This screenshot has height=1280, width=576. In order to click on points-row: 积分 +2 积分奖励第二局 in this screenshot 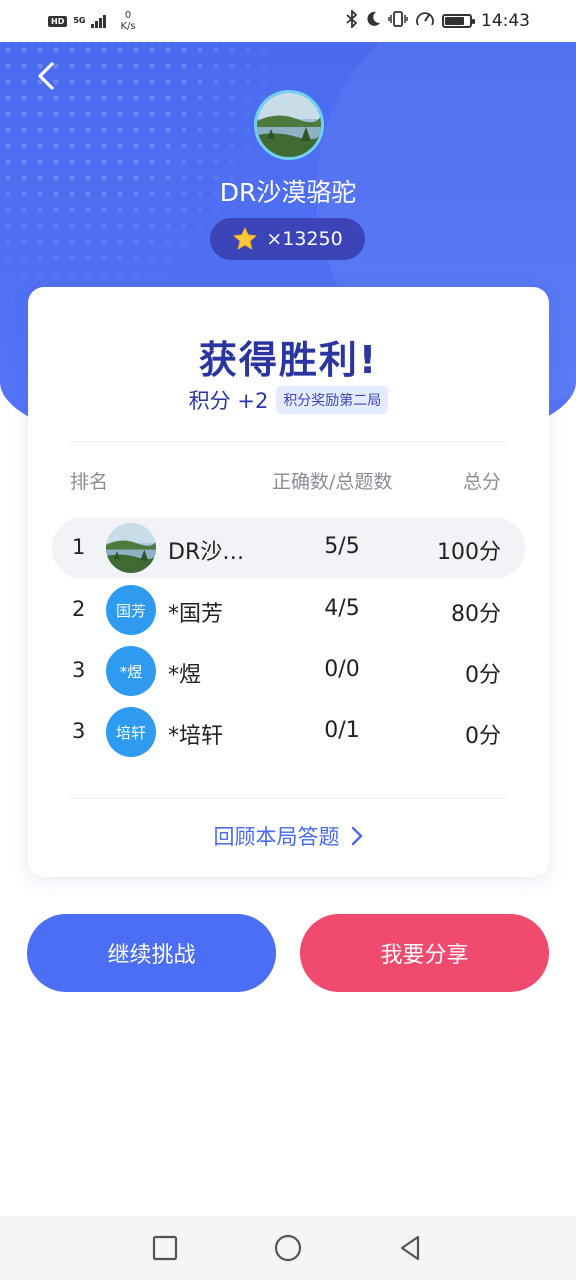, I will do `click(288, 400)`.